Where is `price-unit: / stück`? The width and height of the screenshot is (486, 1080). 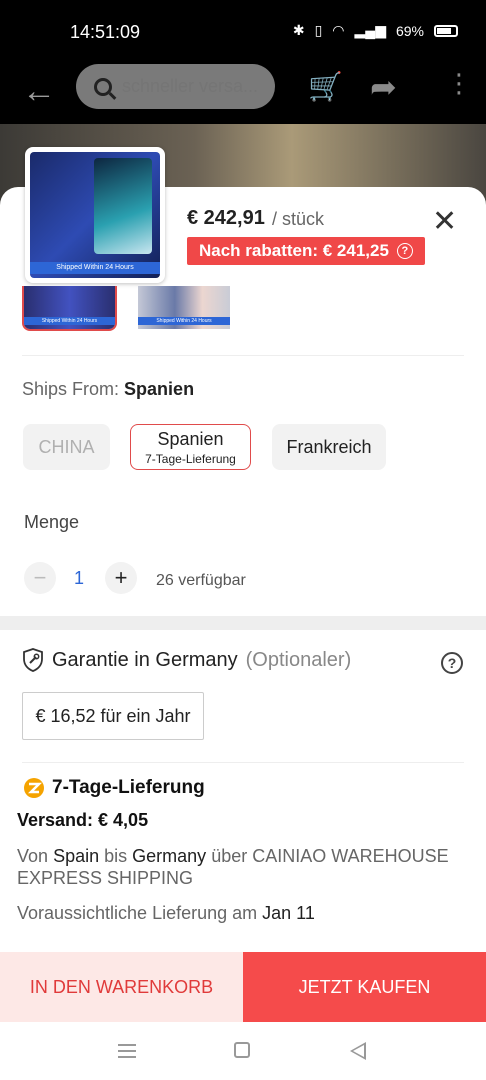
price-unit: / stück is located at coordinates (298, 219).